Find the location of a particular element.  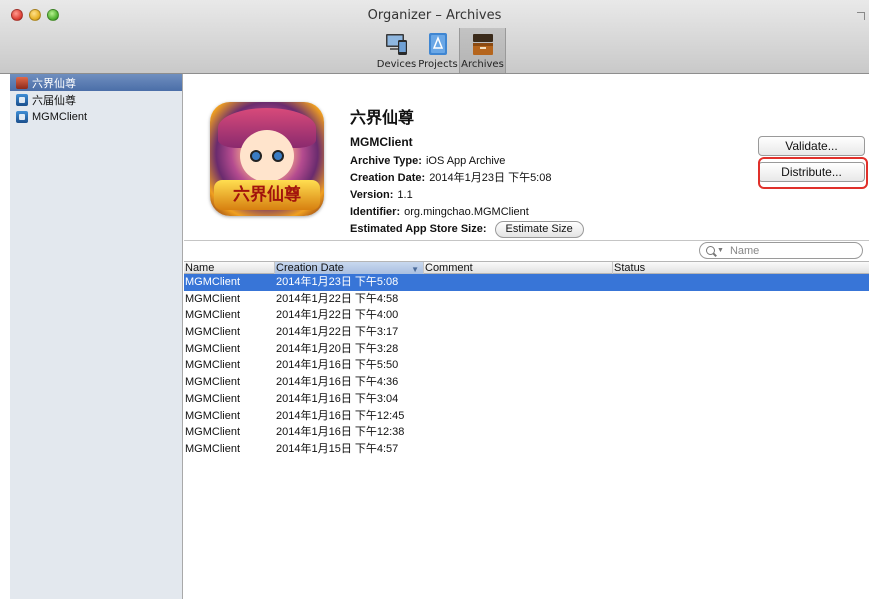

cell-creation-date: 2014年1月15日 下午4:57 is located at coordinates (337, 448).